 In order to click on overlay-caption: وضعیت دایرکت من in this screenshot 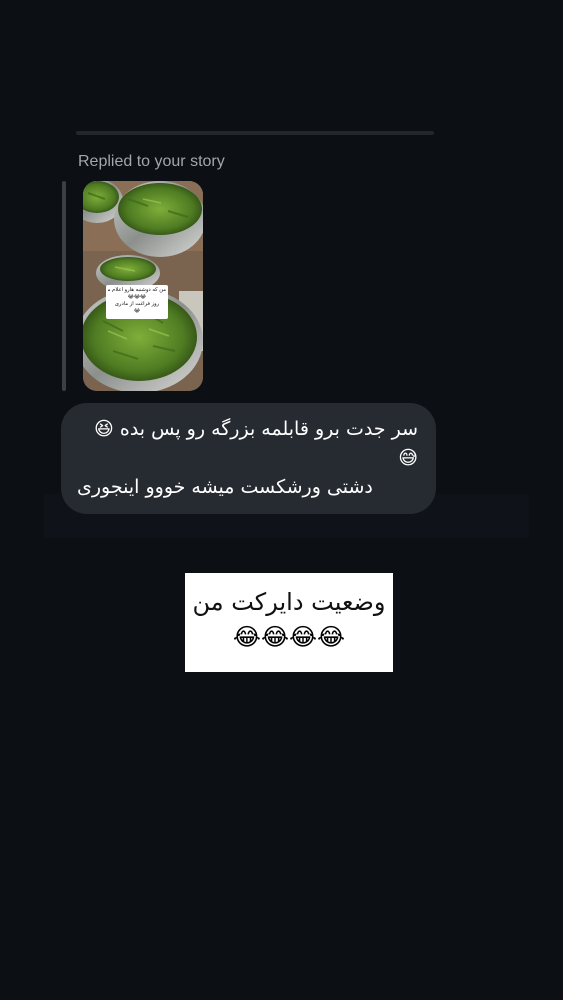, I will do `click(289, 602)`.